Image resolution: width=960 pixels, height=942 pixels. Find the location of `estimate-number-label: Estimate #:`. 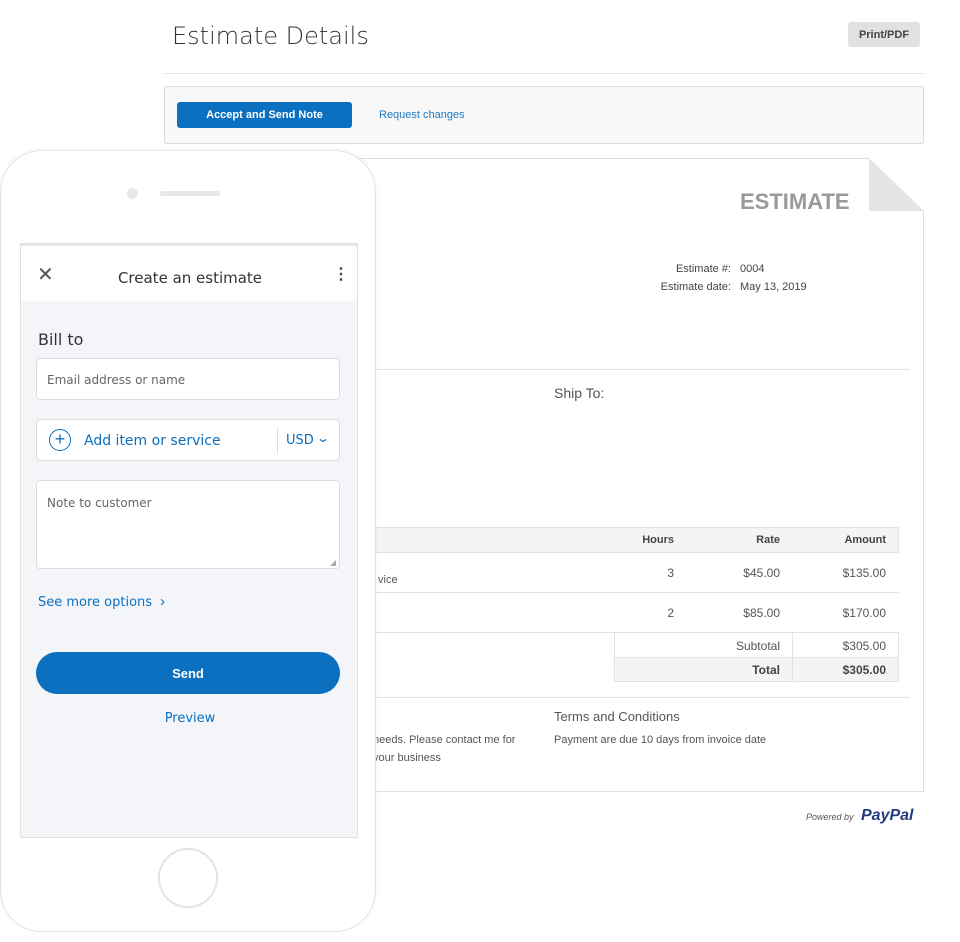

estimate-number-label: Estimate #: is located at coordinates (703, 269).